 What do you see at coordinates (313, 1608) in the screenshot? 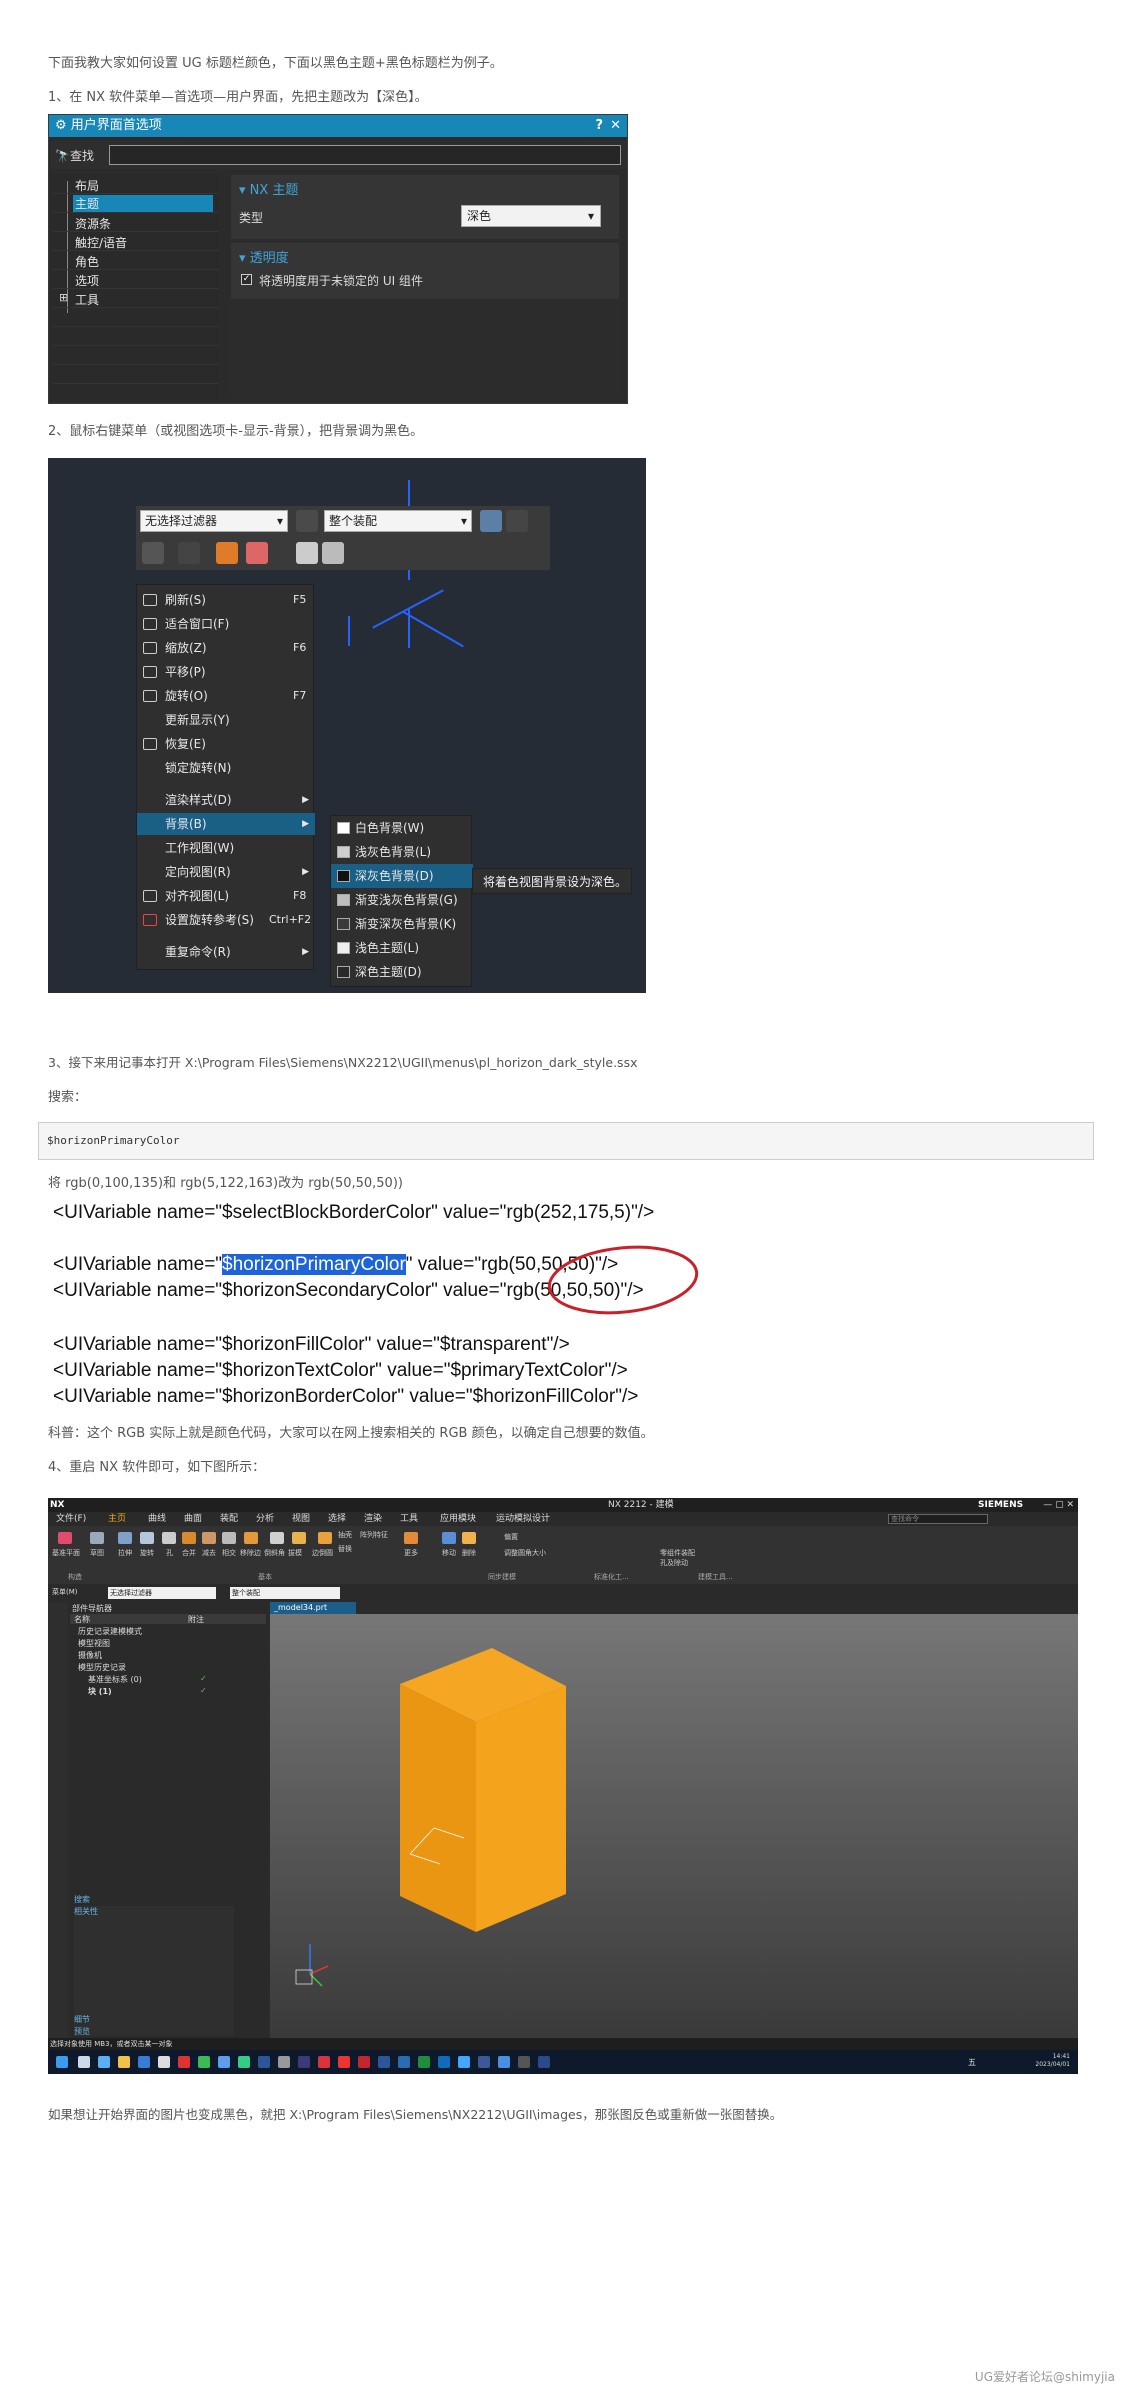
I see `part-file-tab: _model34.prt` at bounding box center [313, 1608].